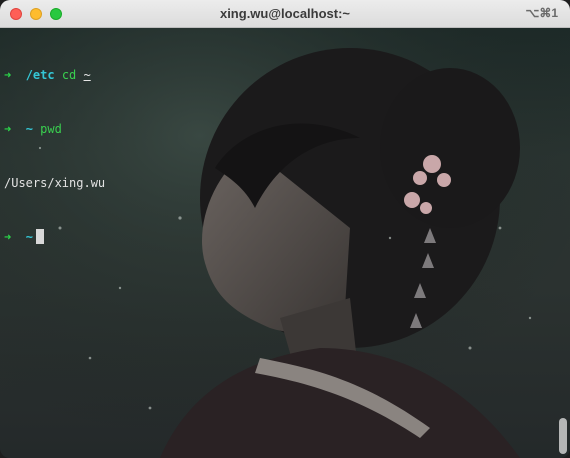  I want to click on command-text: cd, so click(69, 75).